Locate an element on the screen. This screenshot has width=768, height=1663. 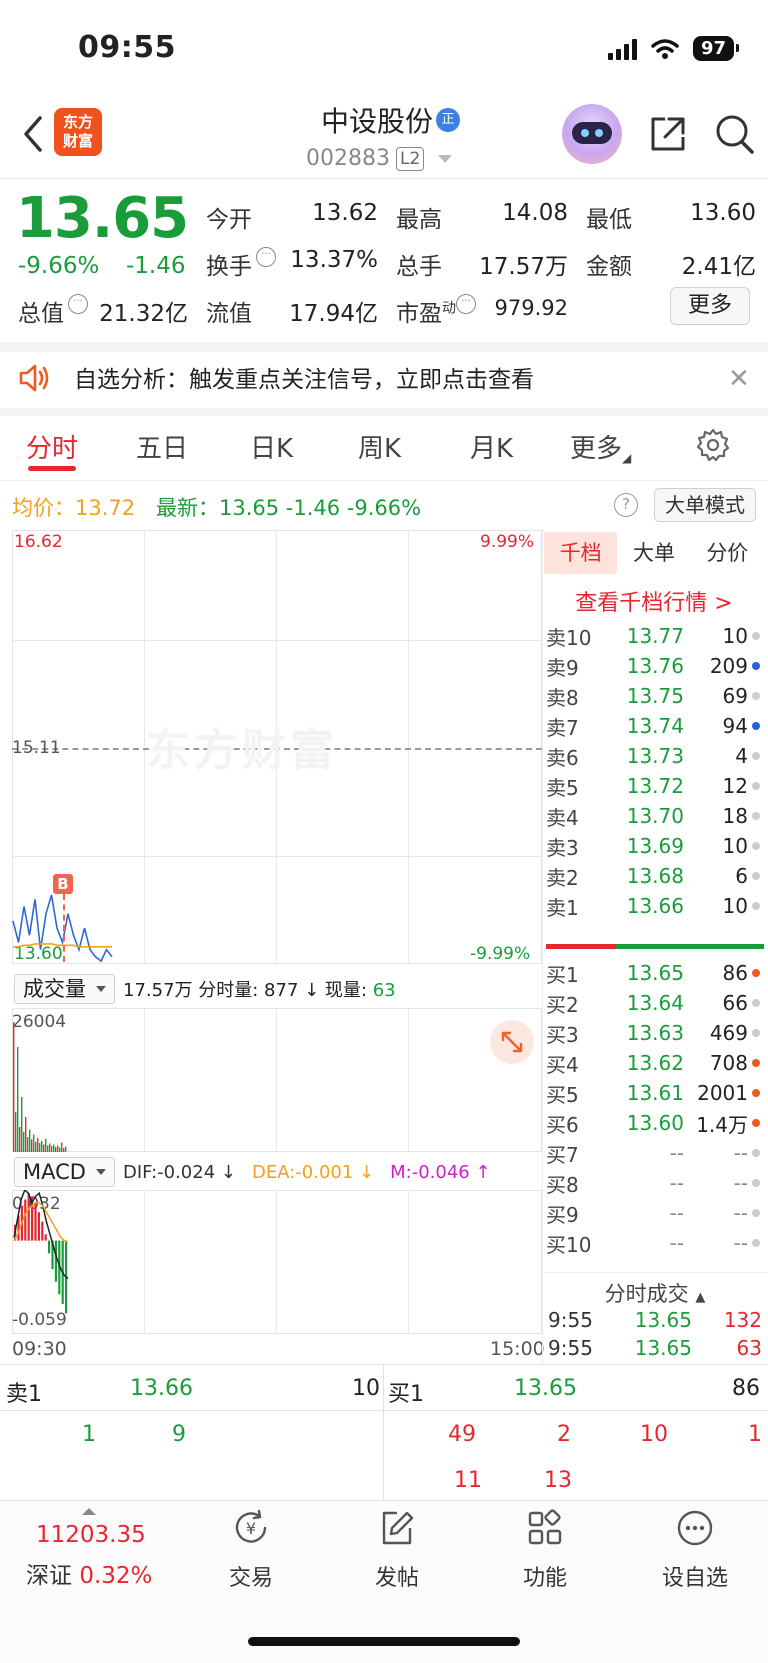
stock-code-selector: 002883 L2 is located at coordinates (379, 158).